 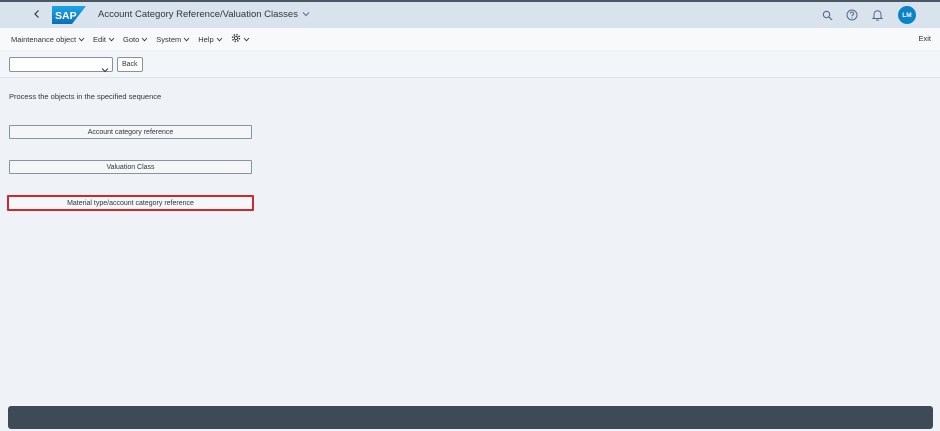 I want to click on user-avatar: LM, so click(x=907, y=15).